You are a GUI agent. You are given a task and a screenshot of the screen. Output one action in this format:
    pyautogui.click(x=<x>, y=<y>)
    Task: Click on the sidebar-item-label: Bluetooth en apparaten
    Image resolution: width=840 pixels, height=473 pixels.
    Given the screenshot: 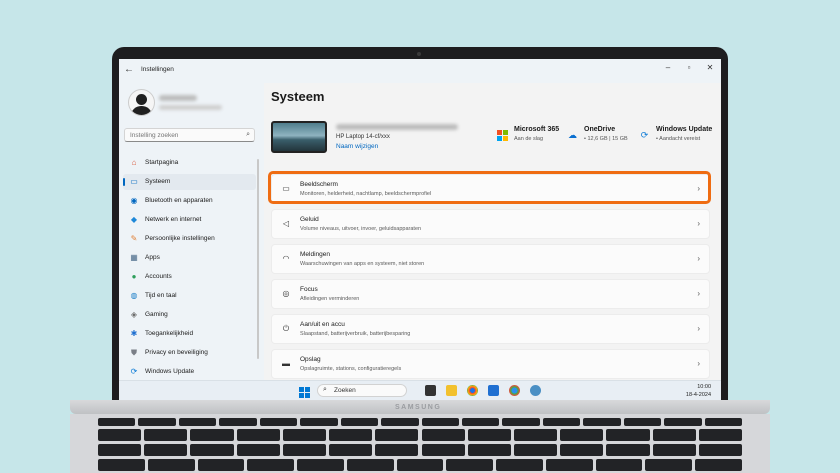 What is the action you would take?
    pyautogui.click(x=179, y=200)
    